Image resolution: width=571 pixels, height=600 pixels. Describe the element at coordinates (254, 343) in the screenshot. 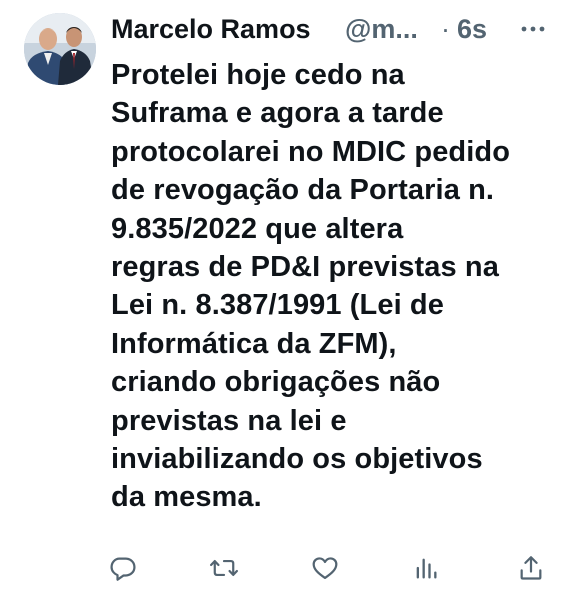

I see `tweet-text-line: Informática da ZFM),` at that location.